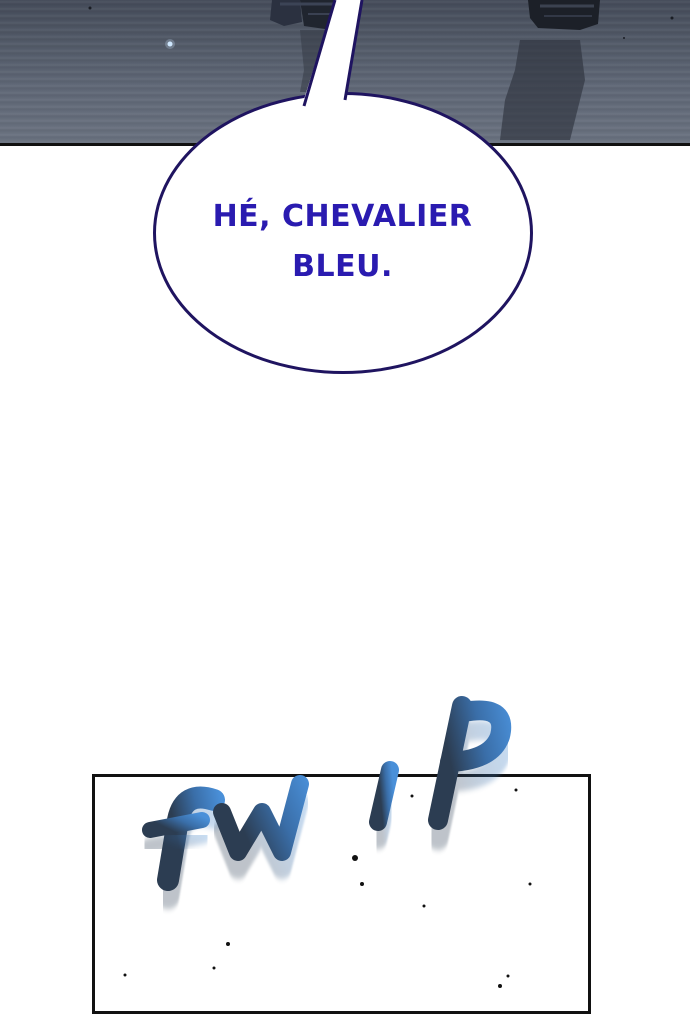 The width and height of the screenshot is (690, 1014). I want to click on letter-p, so click(470, 773).